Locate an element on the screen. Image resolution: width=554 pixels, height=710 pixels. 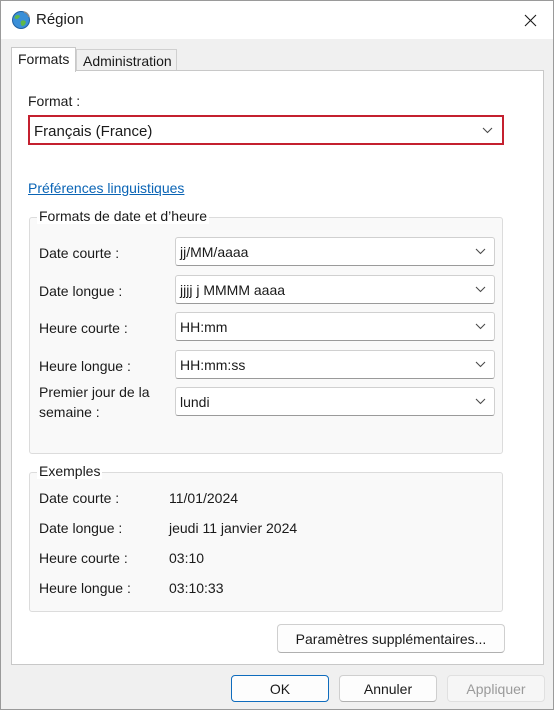
close-button is located at coordinates (530, 20).